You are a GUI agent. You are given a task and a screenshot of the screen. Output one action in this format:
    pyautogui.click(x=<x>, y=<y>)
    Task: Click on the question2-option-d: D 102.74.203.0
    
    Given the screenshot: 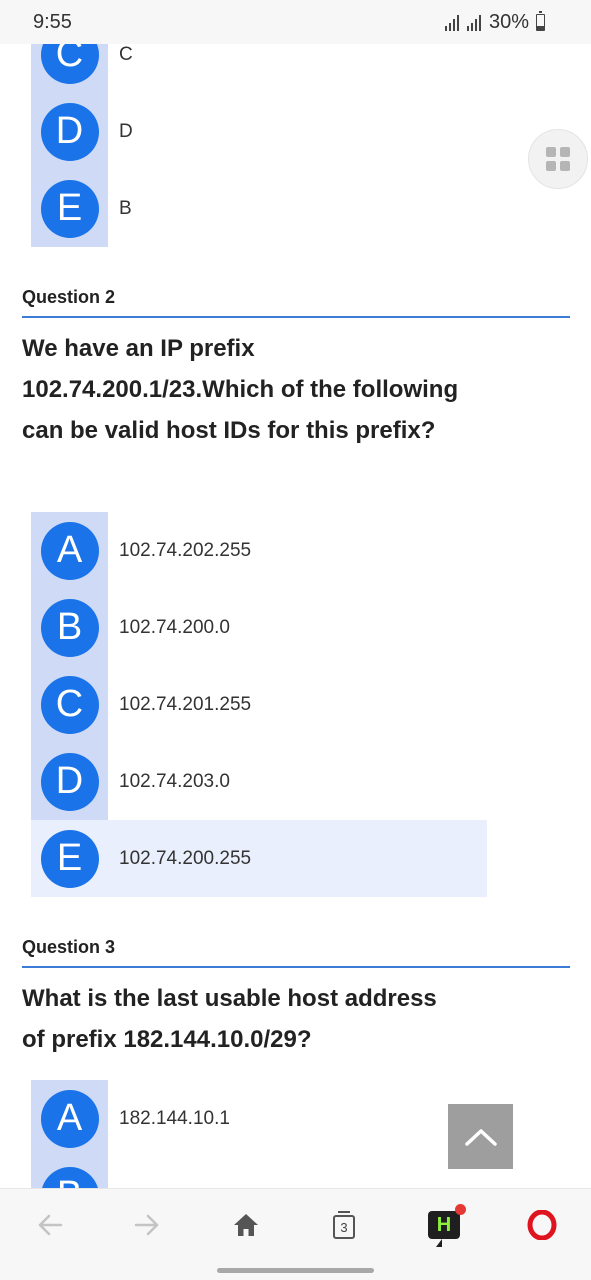 What is the action you would take?
    pyautogui.click(x=259, y=781)
    